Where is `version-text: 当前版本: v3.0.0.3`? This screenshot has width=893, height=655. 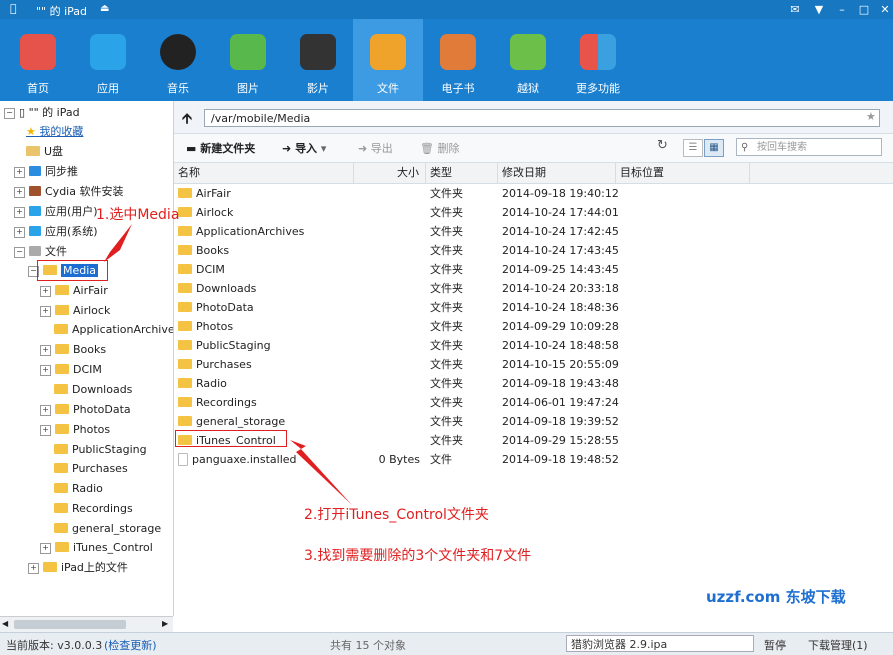 version-text: 当前版本: v3.0.0.3 is located at coordinates (54, 645).